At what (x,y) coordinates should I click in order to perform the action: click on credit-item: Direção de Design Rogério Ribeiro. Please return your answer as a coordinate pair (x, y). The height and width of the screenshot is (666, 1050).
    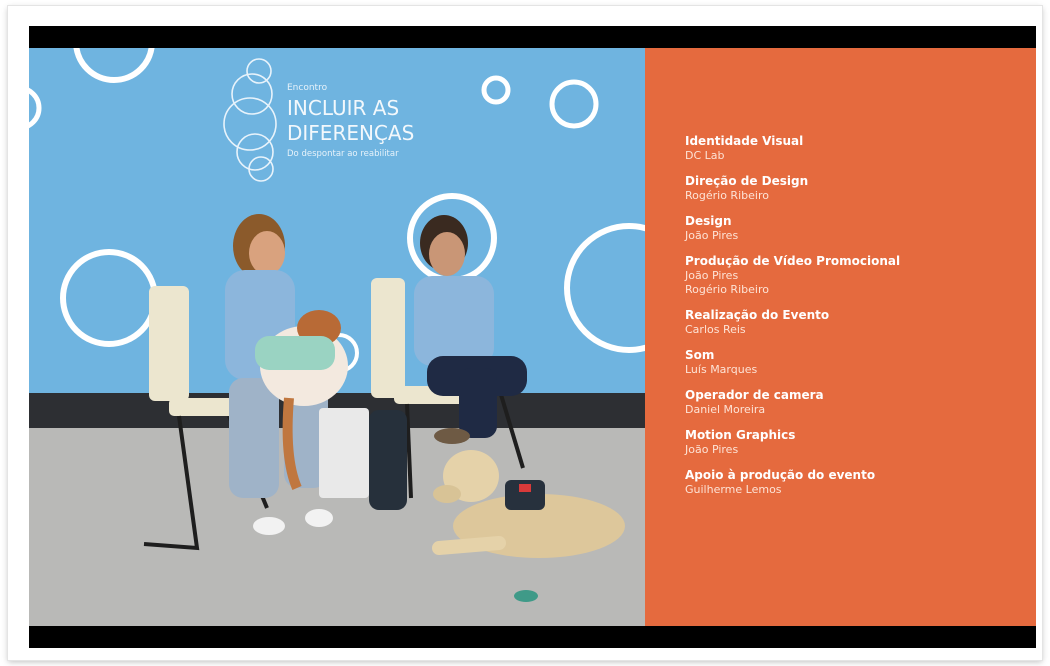
    Looking at the image, I should click on (855, 188).